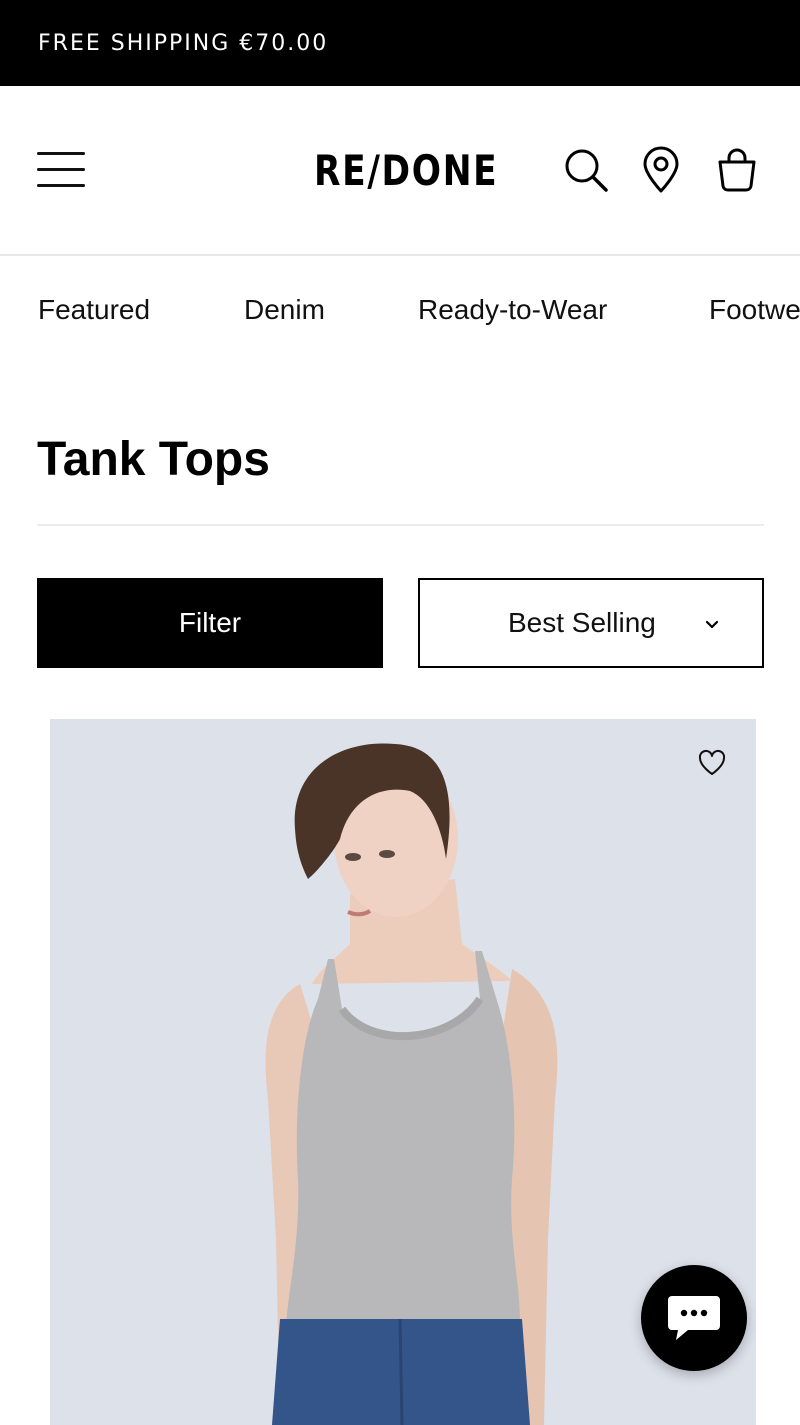  I want to click on shopping-bag-icon, so click(737, 170).